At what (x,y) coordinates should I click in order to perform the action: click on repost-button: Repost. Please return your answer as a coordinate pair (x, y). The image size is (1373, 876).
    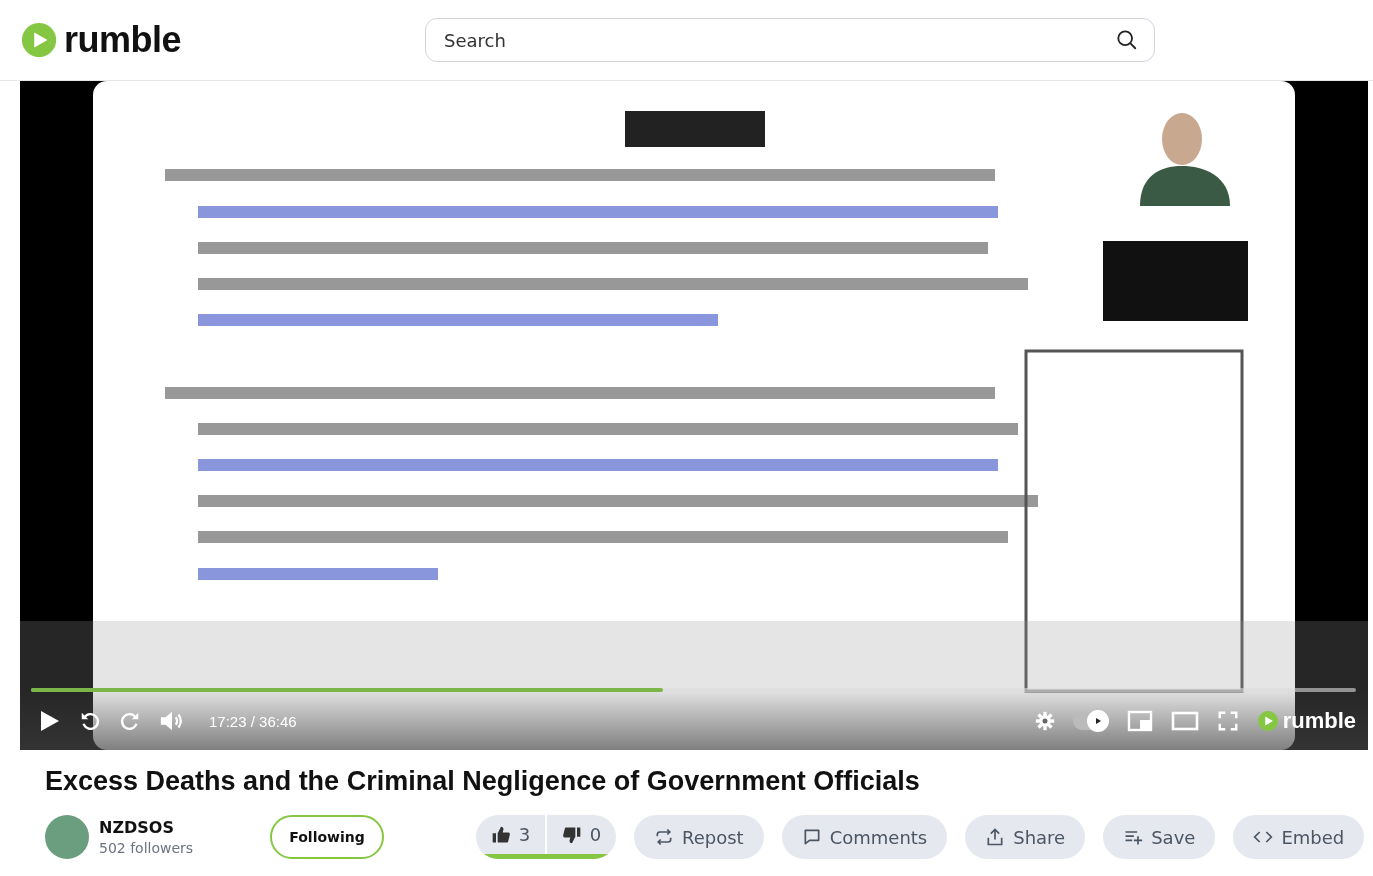
    Looking at the image, I should click on (699, 837).